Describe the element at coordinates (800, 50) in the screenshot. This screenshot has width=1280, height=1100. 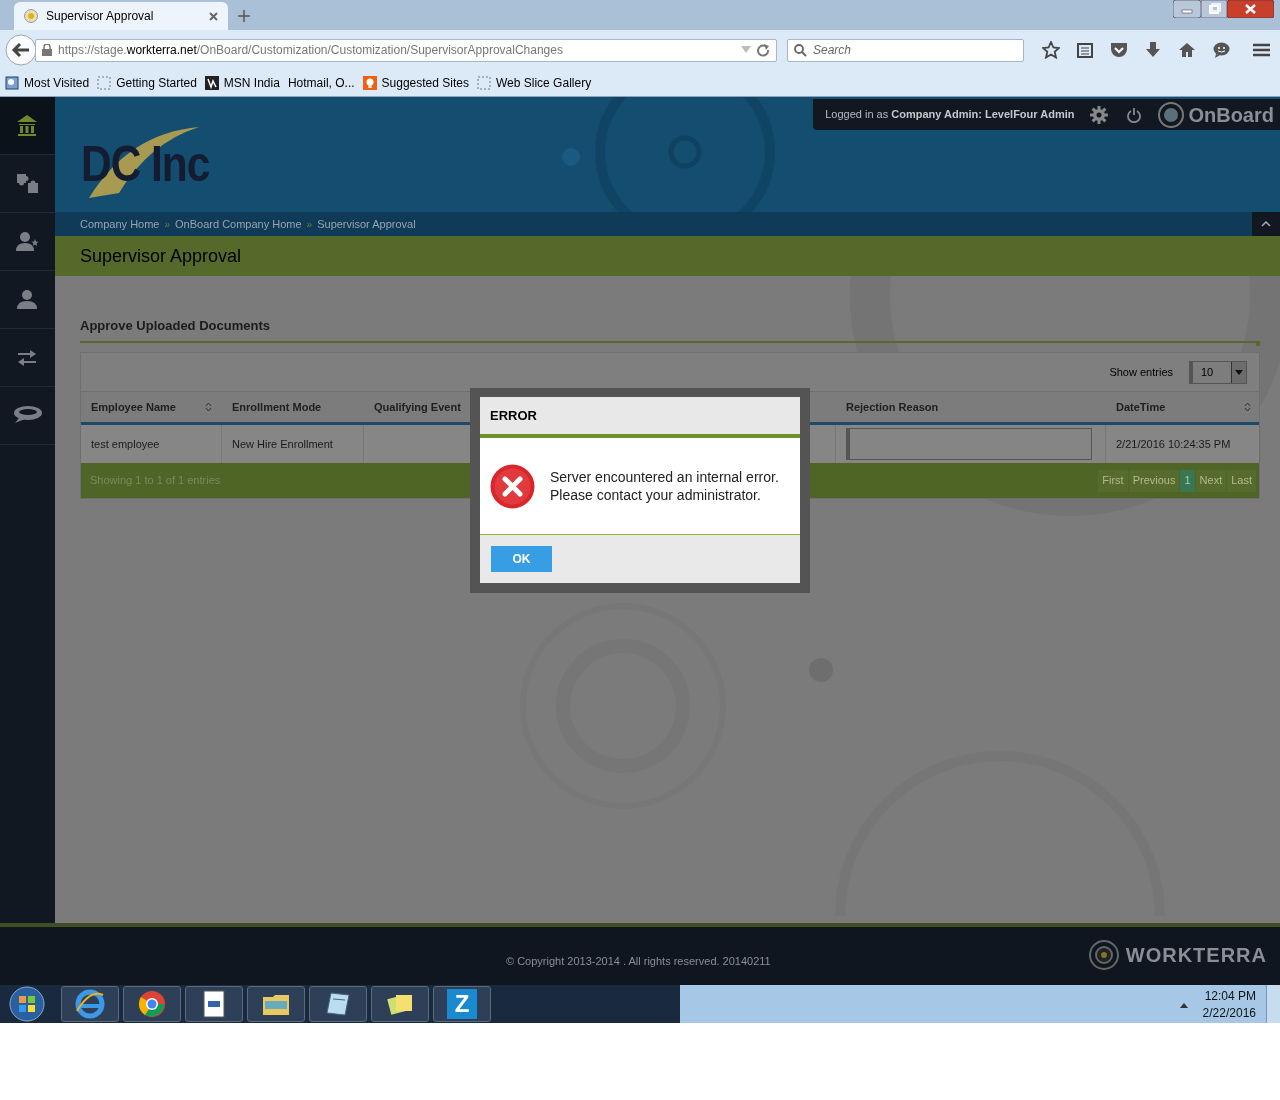
I see `search-icon` at that location.